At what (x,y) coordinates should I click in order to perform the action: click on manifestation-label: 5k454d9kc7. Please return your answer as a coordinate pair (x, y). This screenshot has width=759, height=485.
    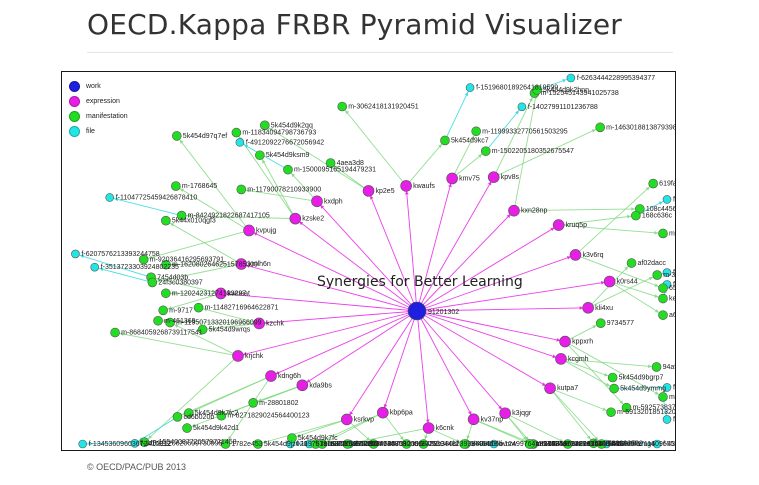
    Looking at the image, I should click on (470, 140).